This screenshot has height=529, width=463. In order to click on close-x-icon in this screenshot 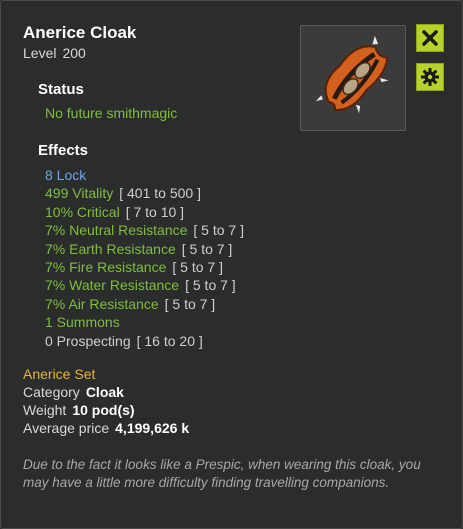, I will do `click(430, 38)`.